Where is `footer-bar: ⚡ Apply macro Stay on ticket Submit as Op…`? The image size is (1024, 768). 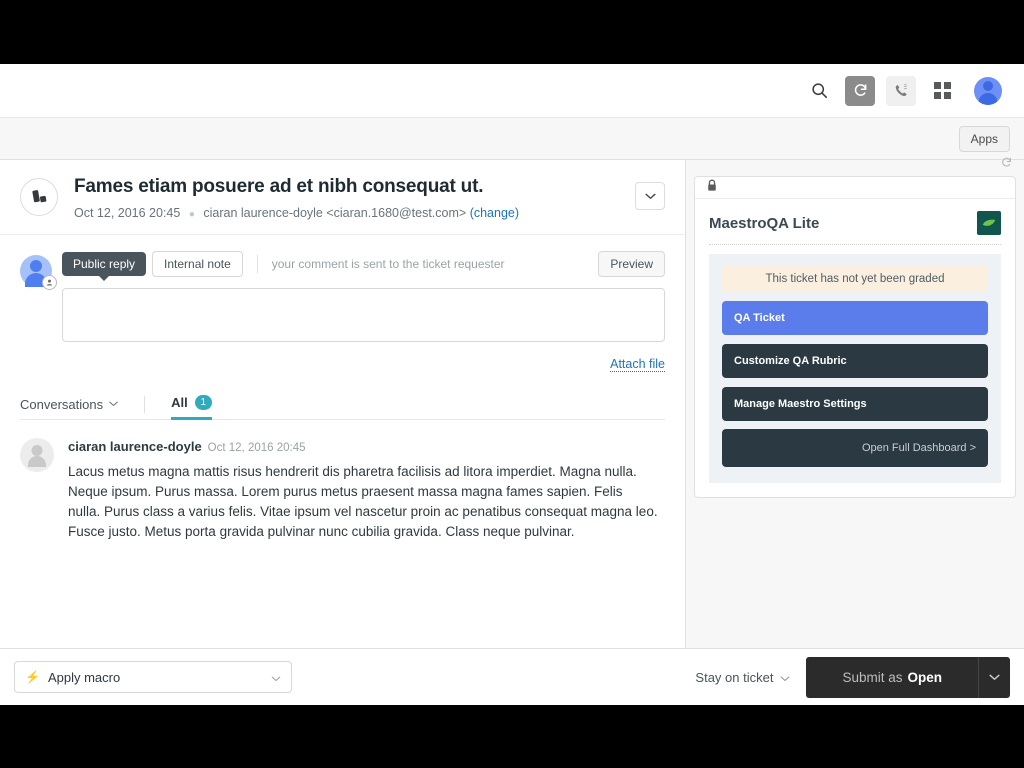
footer-bar: ⚡ Apply macro Stay on ticket Submit as Op… is located at coordinates (512, 676).